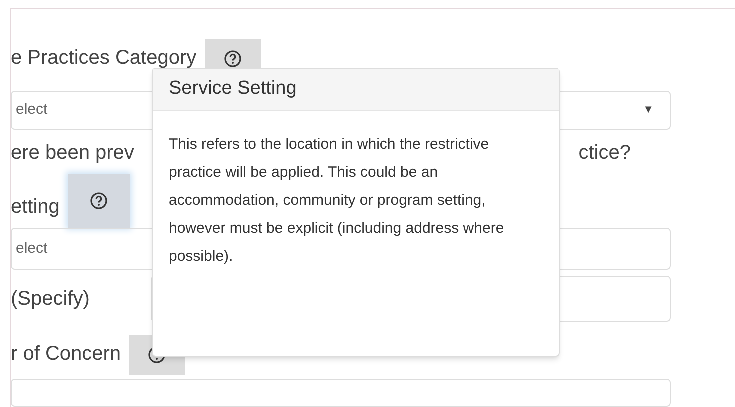 Image resolution: width=735 pixels, height=407 pixels. I want to click on question-text: ctice?, so click(604, 153).